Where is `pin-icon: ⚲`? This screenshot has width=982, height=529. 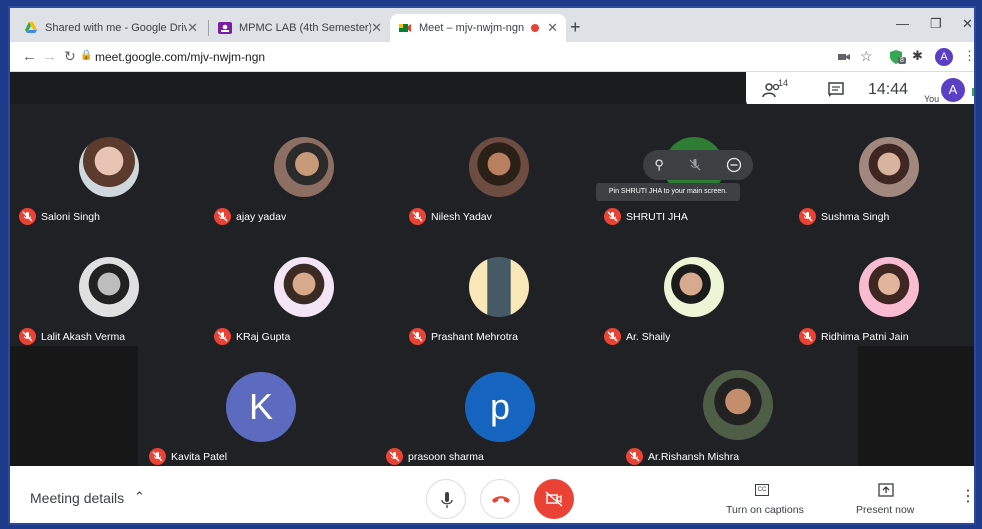 pin-icon: ⚲ is located at coordinates (659, 165).